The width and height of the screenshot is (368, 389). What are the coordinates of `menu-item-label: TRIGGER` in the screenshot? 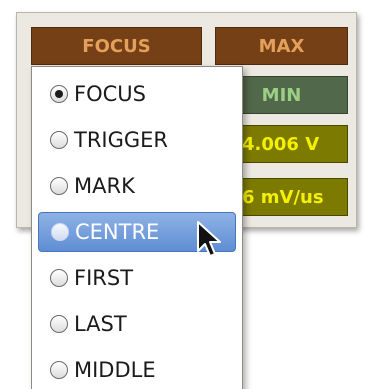 It's located at (121, 140).